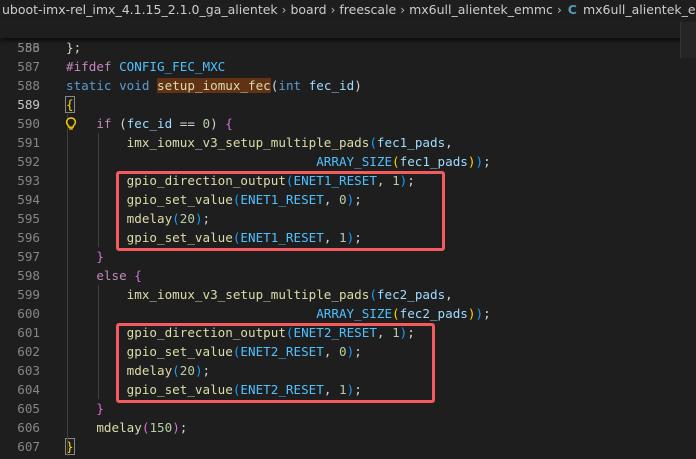 The width and height of the screenshot is (696, 459). Describe the element at coordinates (146, 66) in the screenshot. I see `code-text: #ifdef CONFIG_FEC_MXC` at that location.